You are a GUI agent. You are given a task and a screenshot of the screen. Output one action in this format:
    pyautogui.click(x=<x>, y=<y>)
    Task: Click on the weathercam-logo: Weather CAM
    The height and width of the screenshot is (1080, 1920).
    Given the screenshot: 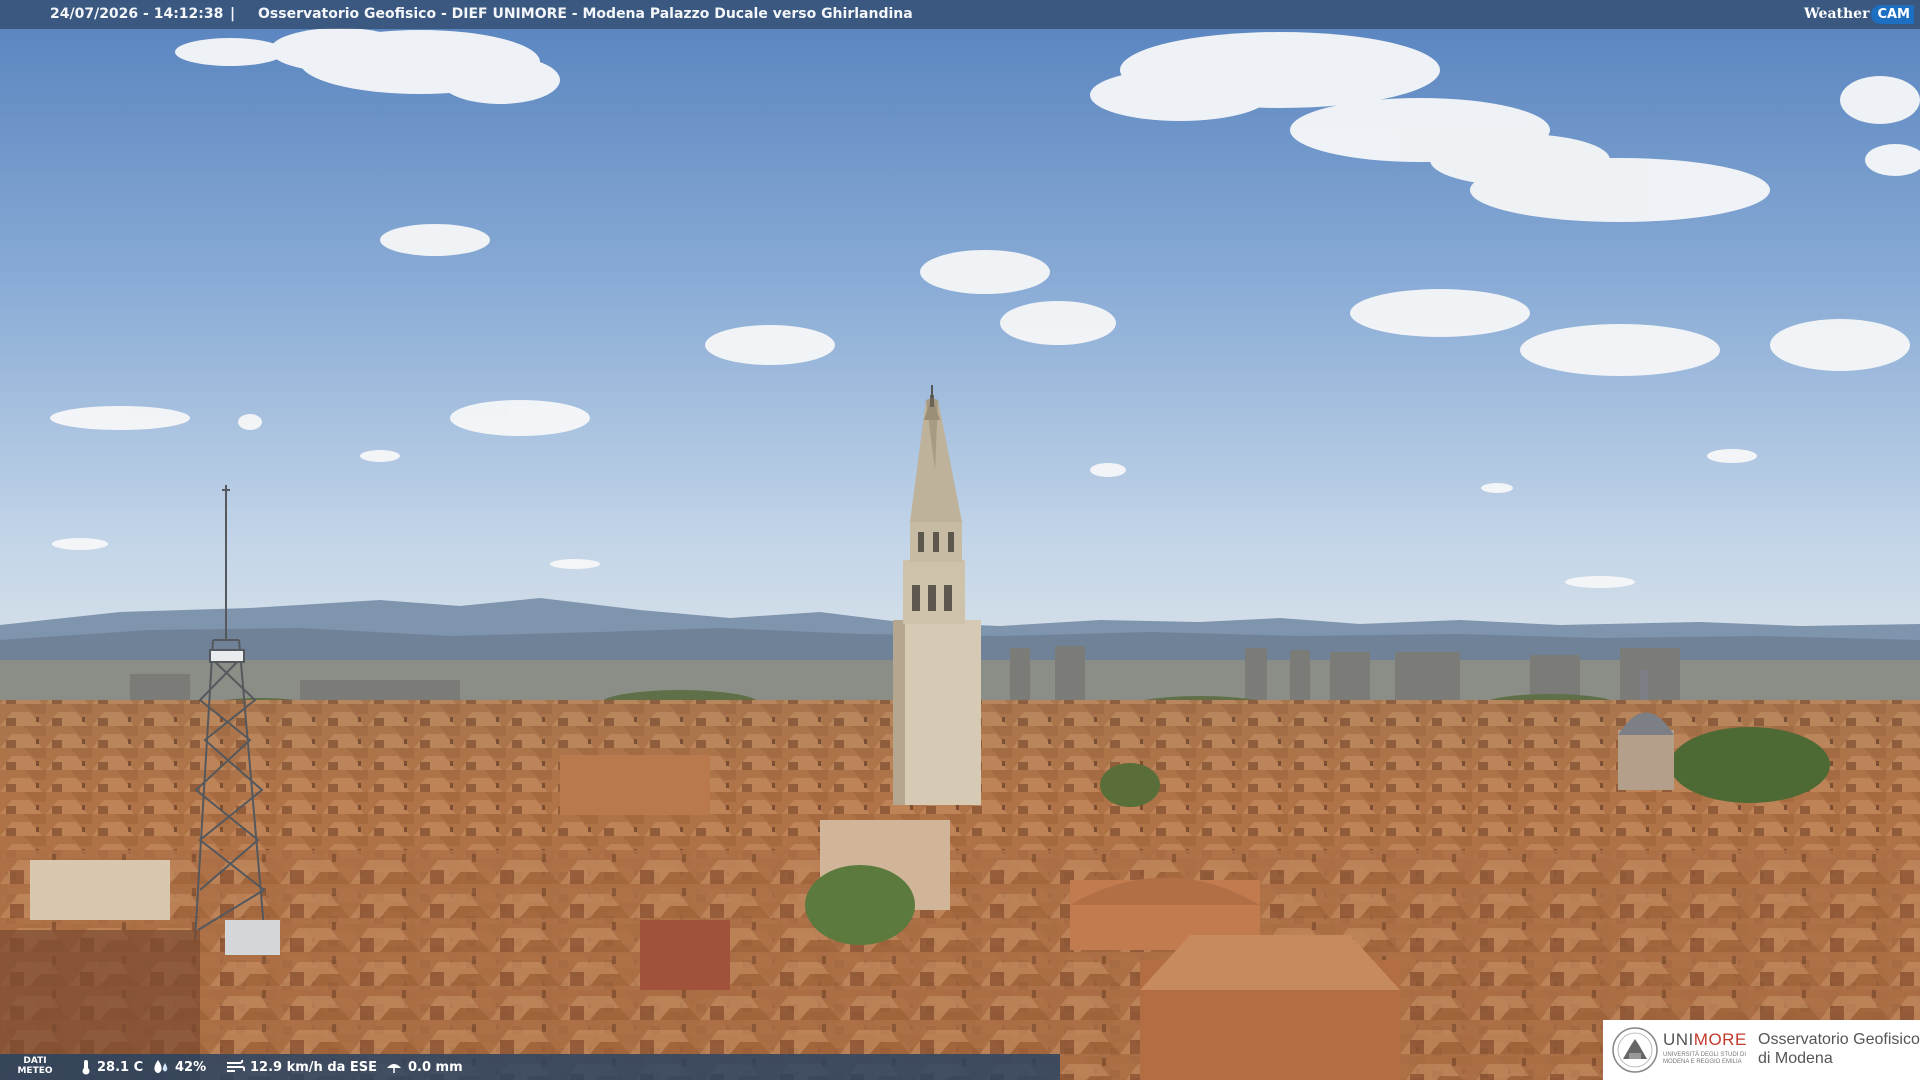 What is the action you would take?
    pyautogui.click(x=1859, y=14)
    